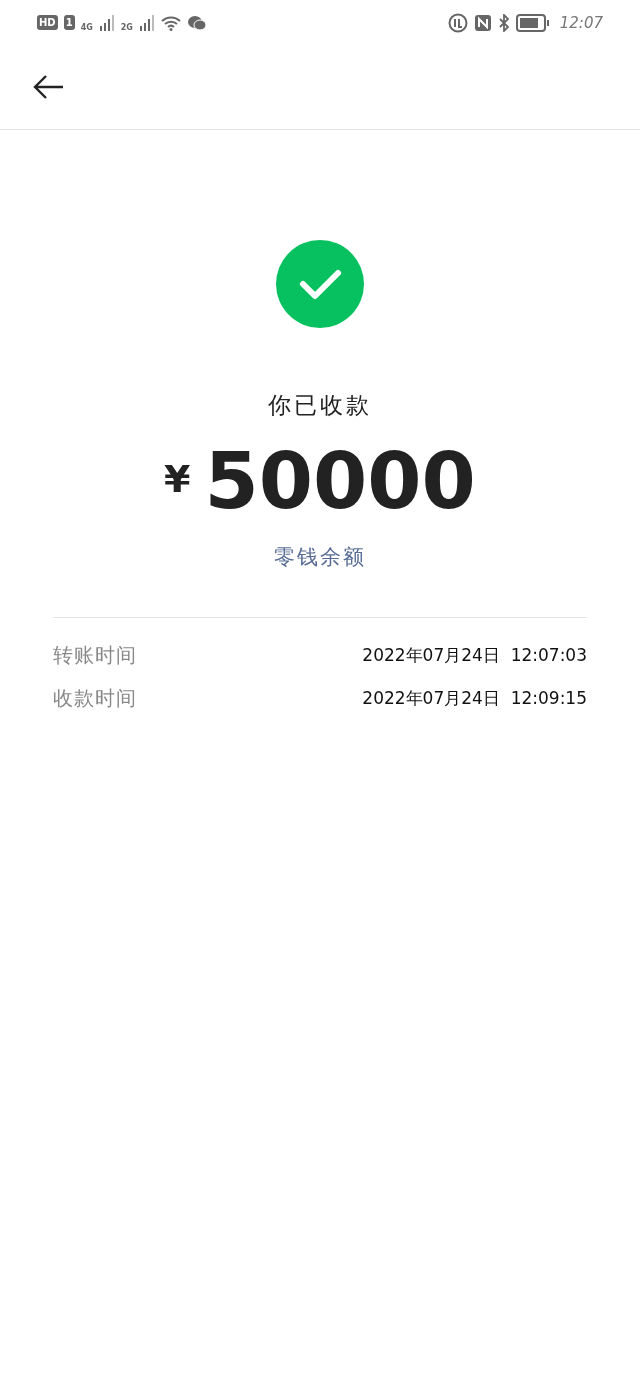  Describe the element at coordinates (95, 655) in the screenshot. I see `detail-label: 转账时间` at that location.